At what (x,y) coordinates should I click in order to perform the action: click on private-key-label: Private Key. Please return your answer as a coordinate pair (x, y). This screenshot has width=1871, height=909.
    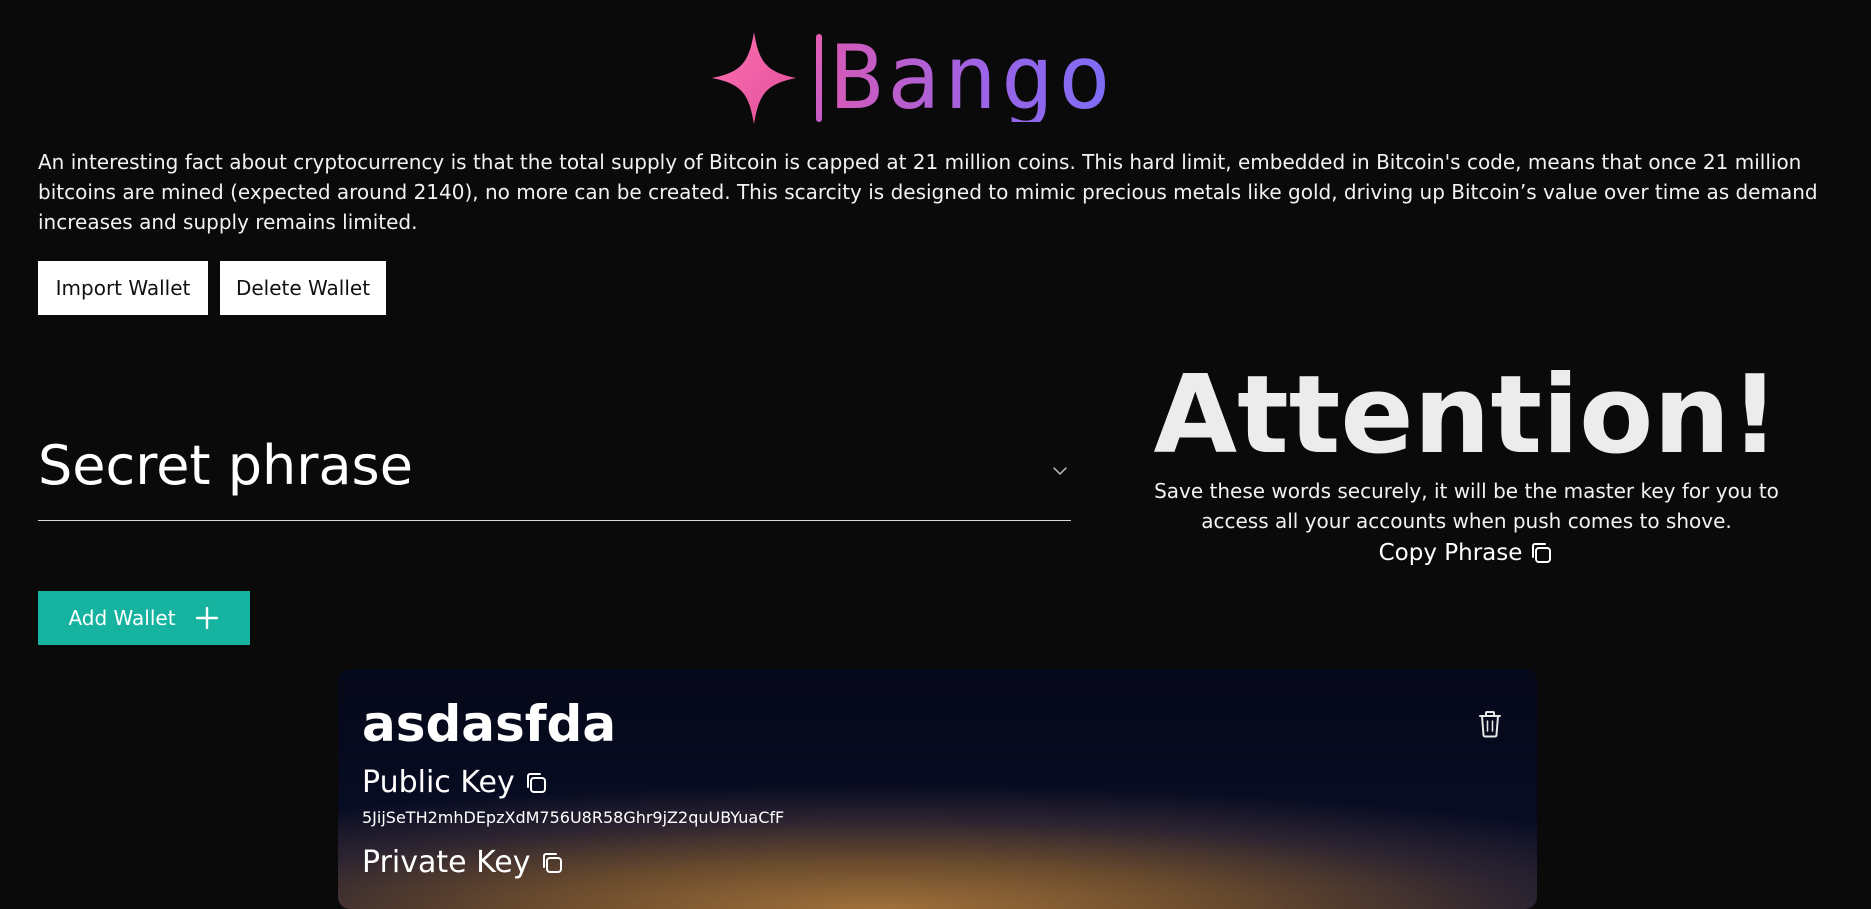
    Looking at the image, I should click on (446, 862).